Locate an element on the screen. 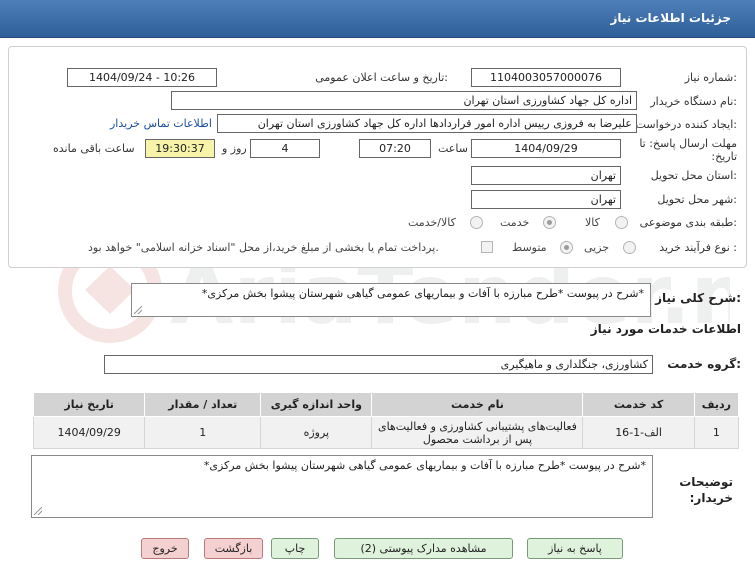  cell-service-code: الف-1-16 is located at coordinates (638, 432).